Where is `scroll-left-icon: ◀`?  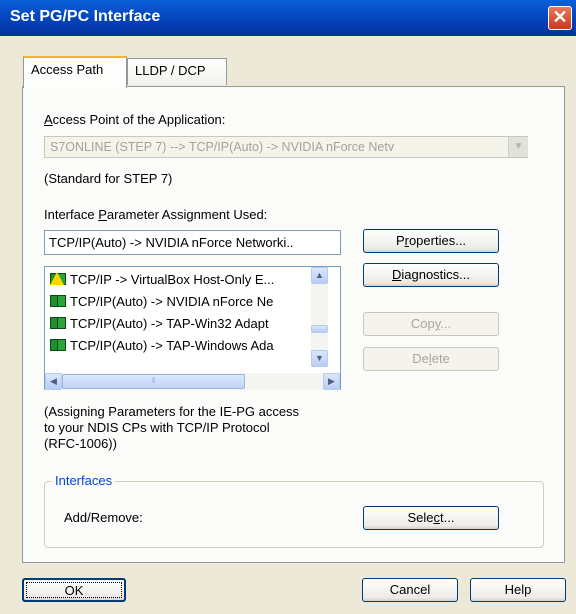
scroll-left-icon: ◀ is located at coordinates (53, 381).